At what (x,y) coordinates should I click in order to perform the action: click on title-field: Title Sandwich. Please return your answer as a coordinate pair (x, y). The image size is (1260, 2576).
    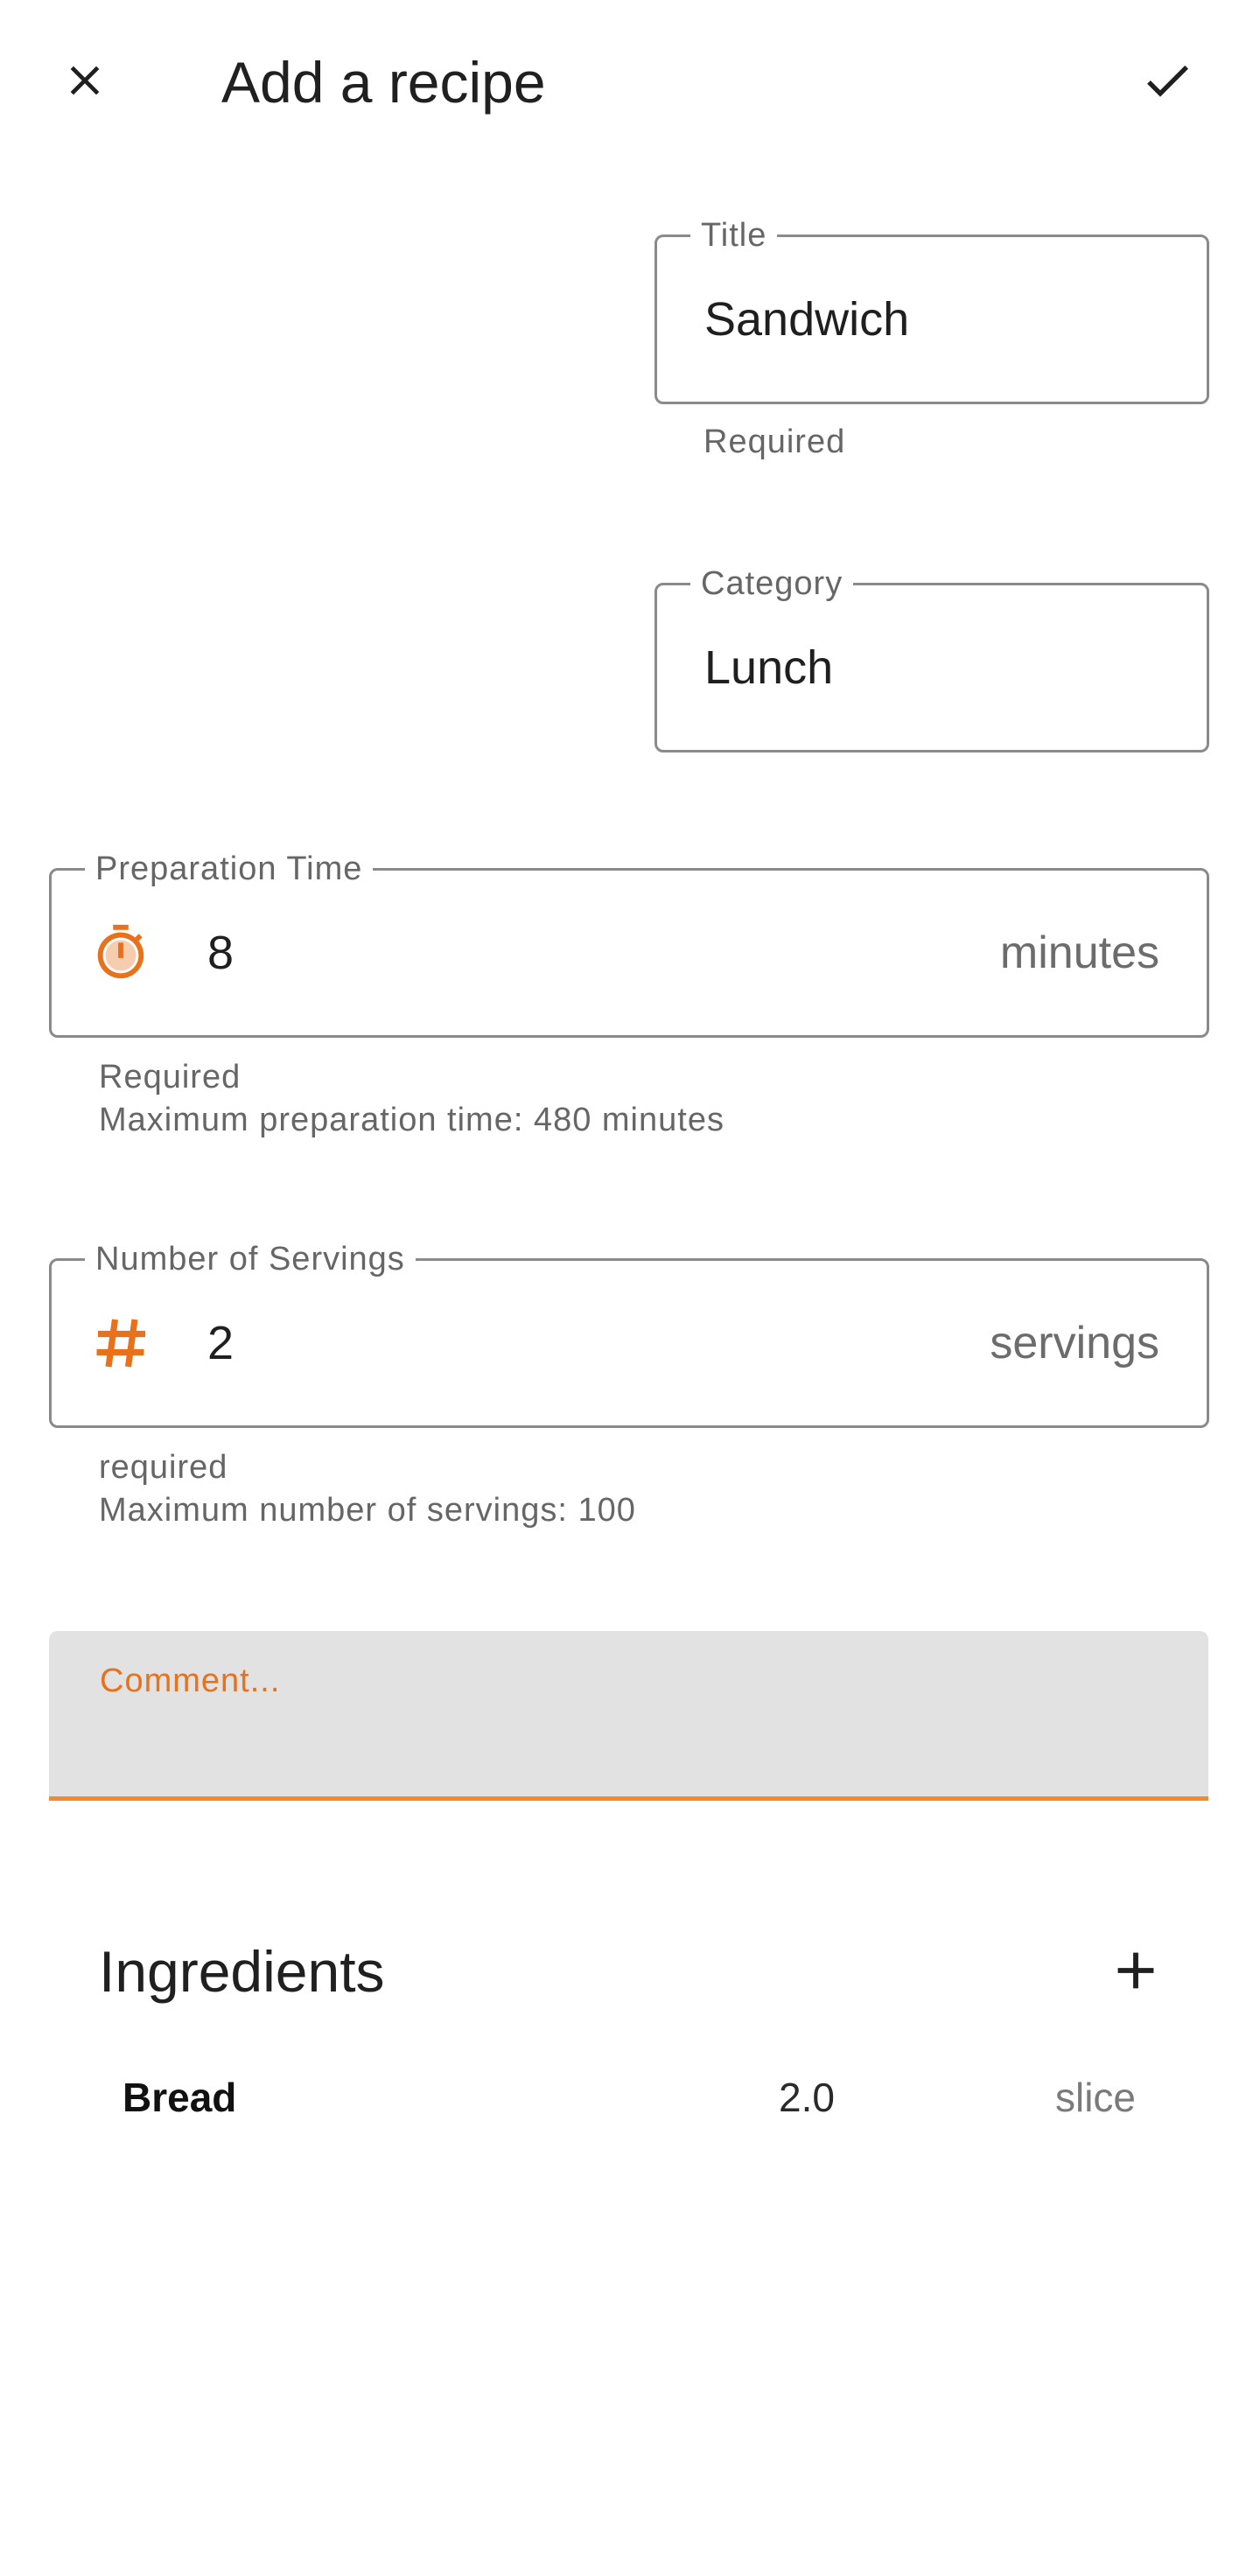
    Looking at the image, I should click on (931, 310).